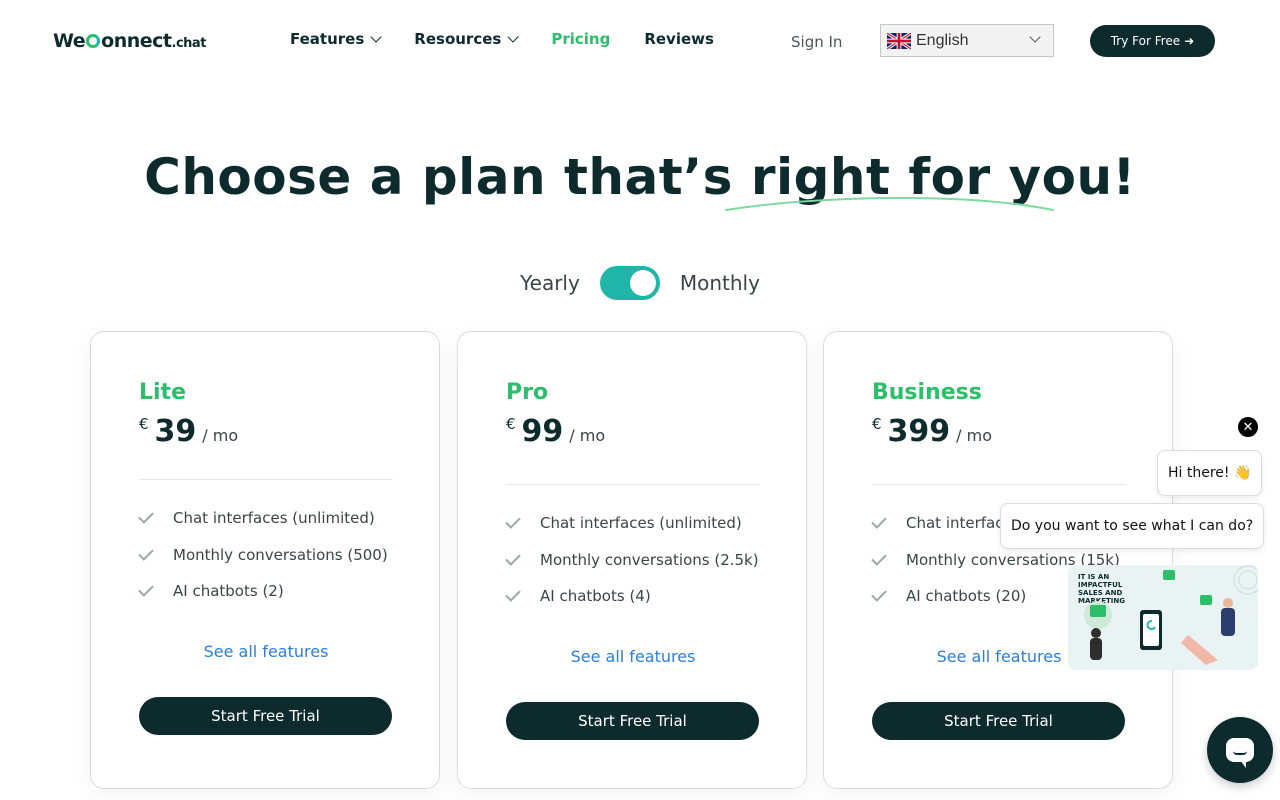  What do you see at coordinates (899, 40) in the screenshot?
I see `uk-flag-icon` at bounding box center [899, 40].